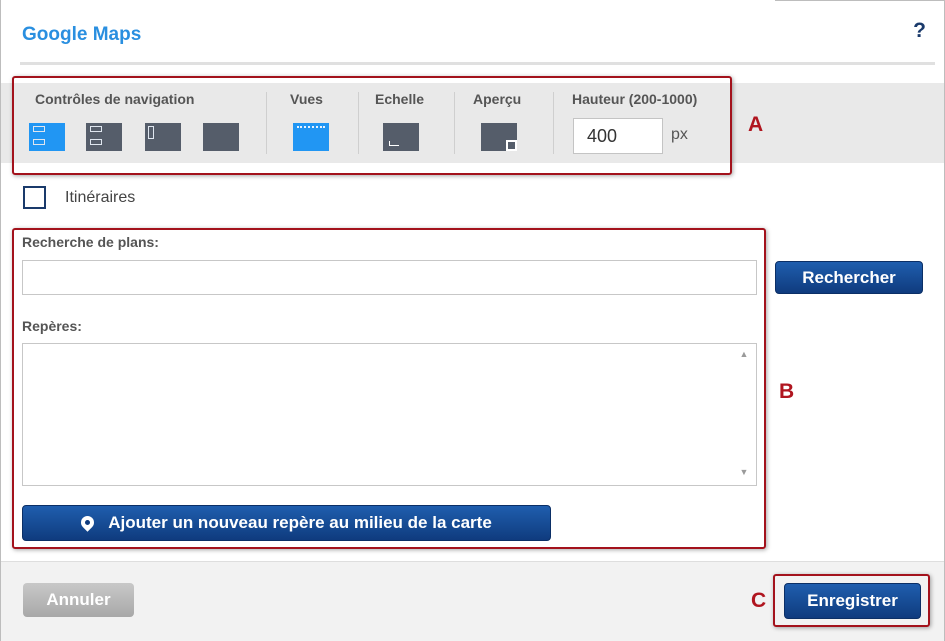 This screenshot has width=945, height=641. I want to click on routes-label: Itinéraires, so click(100, 197).